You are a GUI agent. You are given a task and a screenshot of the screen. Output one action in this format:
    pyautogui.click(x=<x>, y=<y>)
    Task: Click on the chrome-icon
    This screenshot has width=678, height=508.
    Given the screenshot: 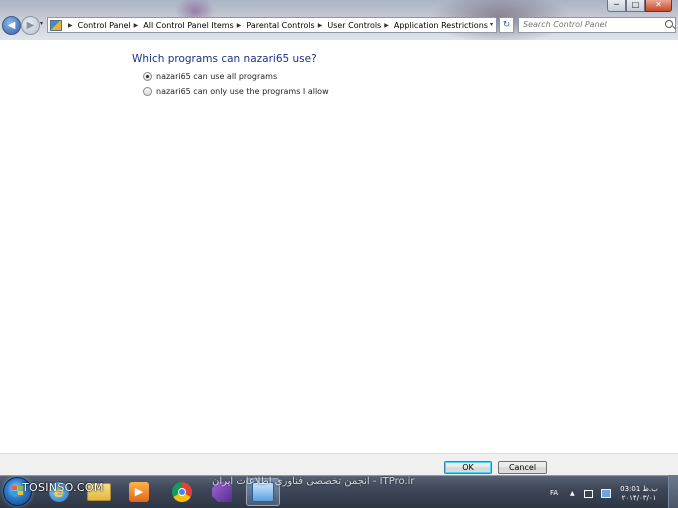 What is the action you would take?
    pyautogui.click(x=182, y=492)
    